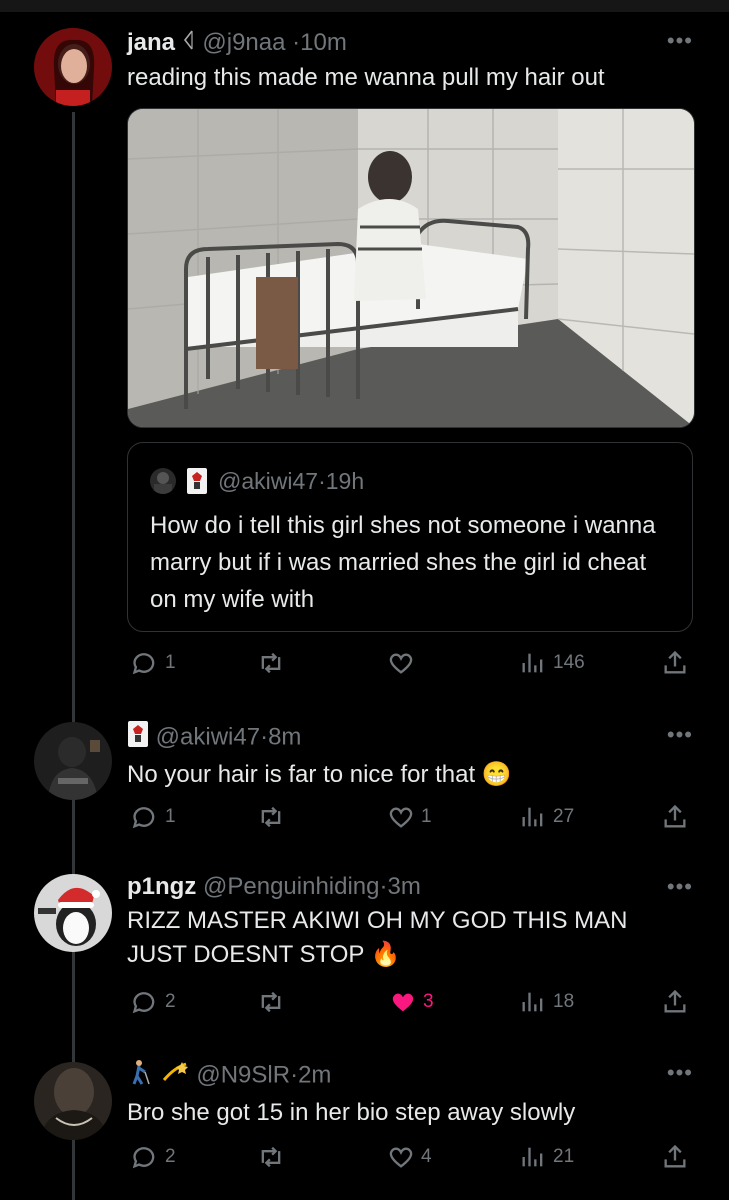 This screenshot has width=729, height=1200. Describe the element at coordinates (546, 1002) in the screenshot. I see `views-button: 18` at that location.